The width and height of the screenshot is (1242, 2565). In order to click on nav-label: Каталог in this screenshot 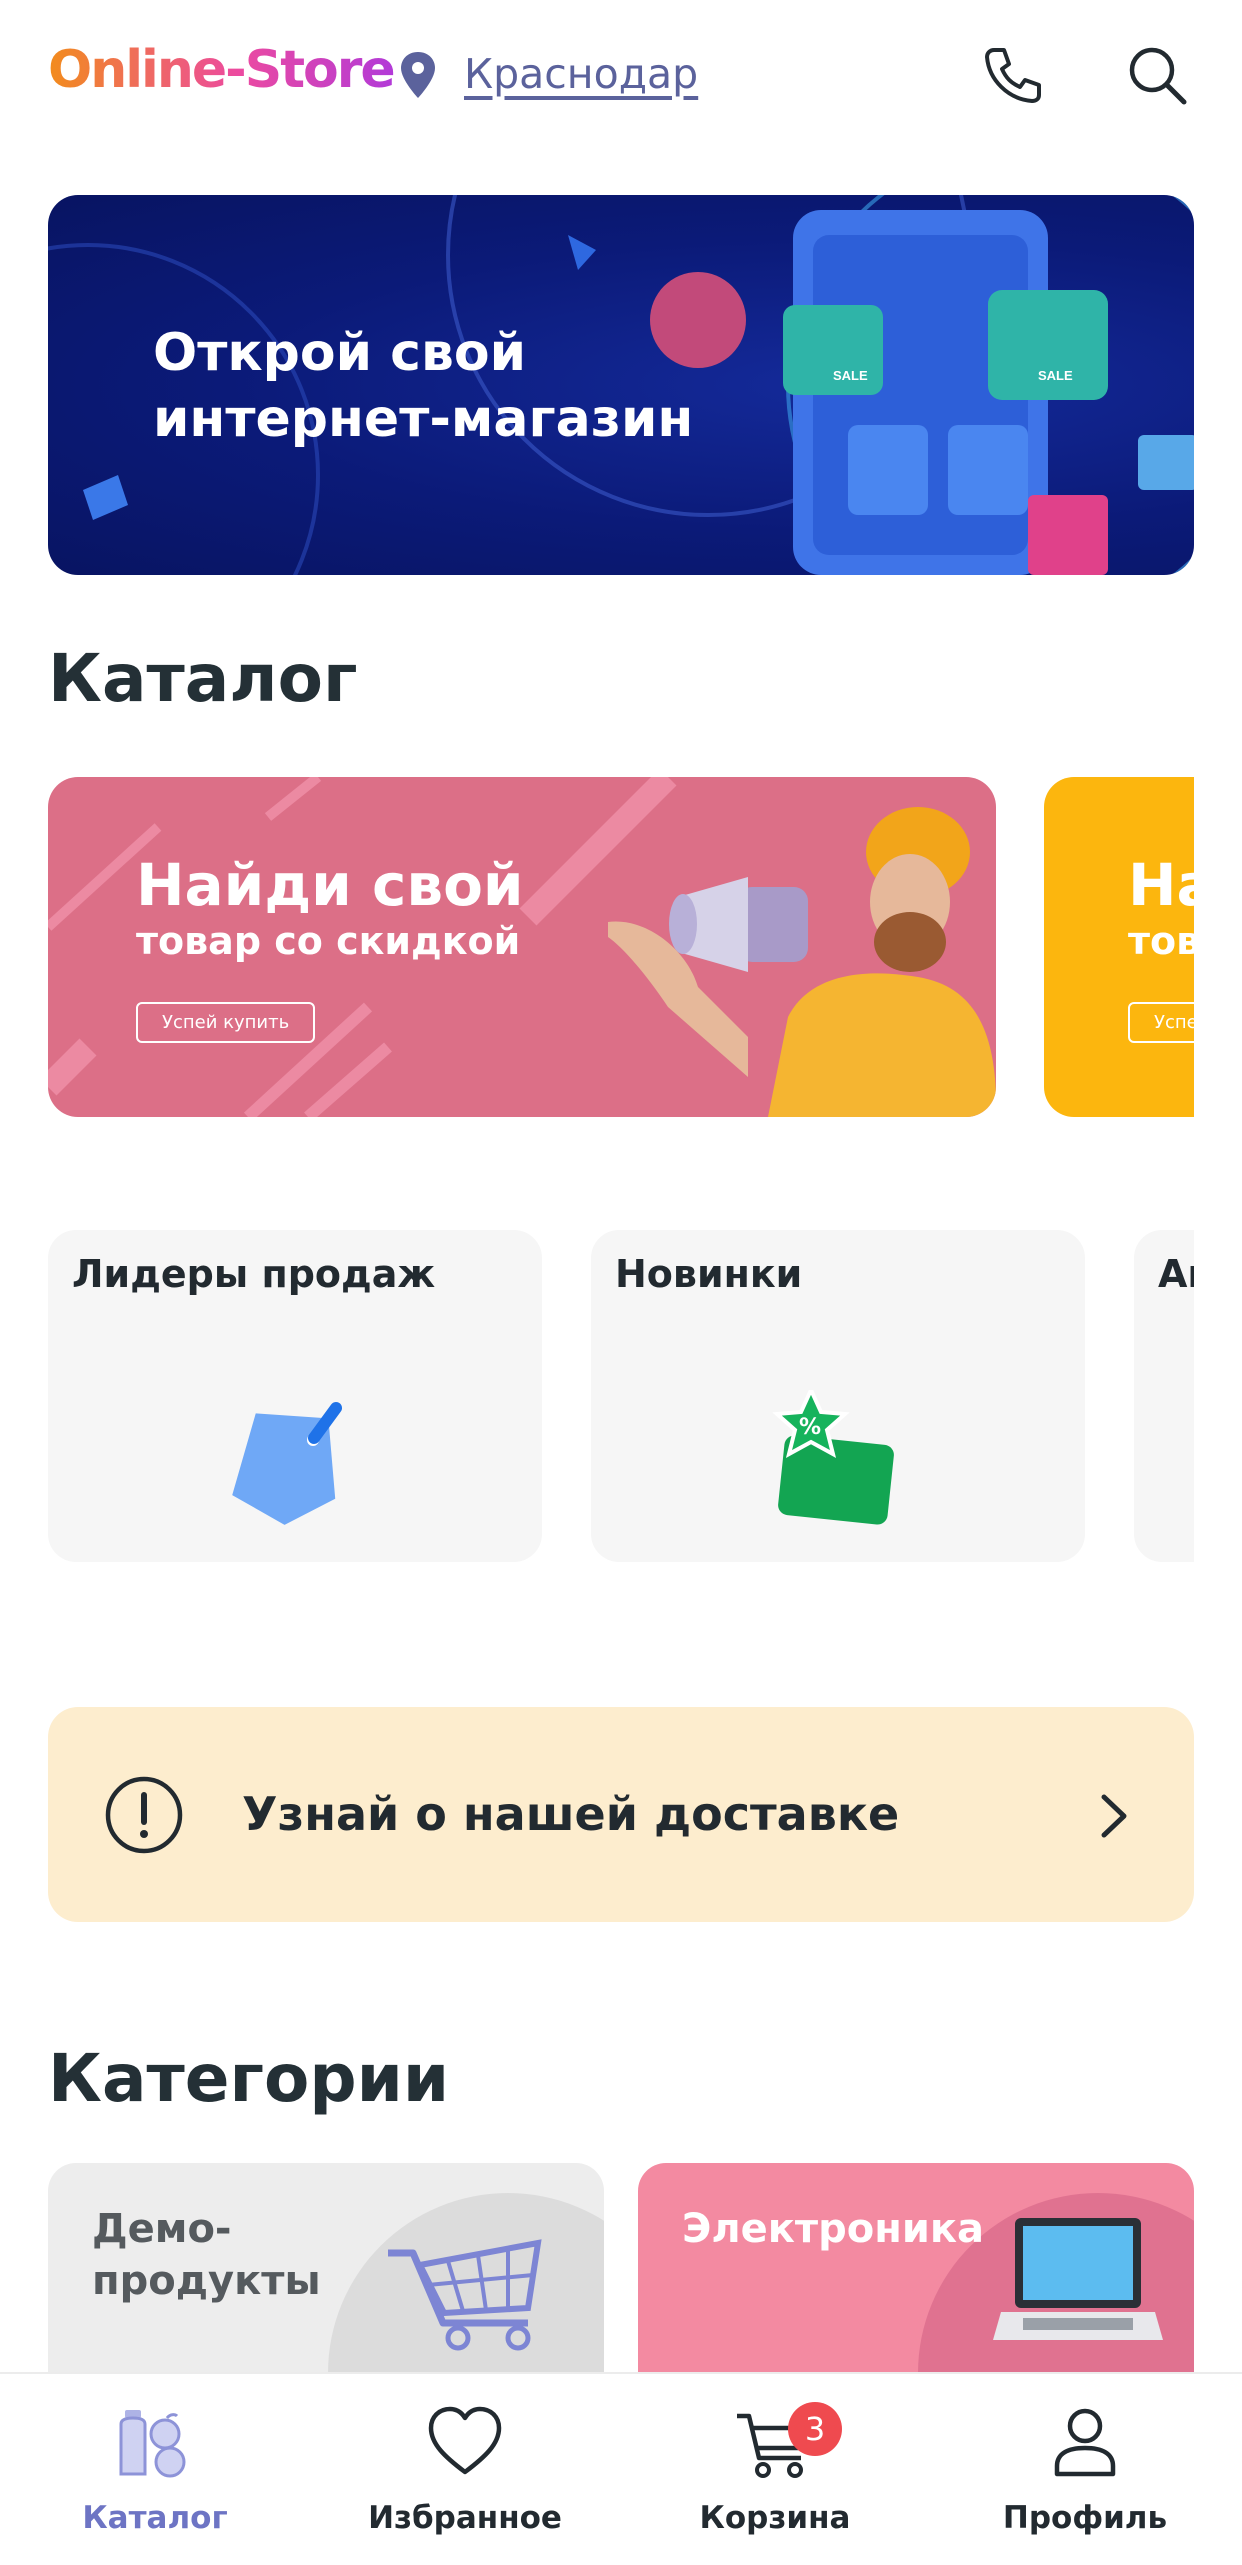, I will do `click(155, 2518)`.